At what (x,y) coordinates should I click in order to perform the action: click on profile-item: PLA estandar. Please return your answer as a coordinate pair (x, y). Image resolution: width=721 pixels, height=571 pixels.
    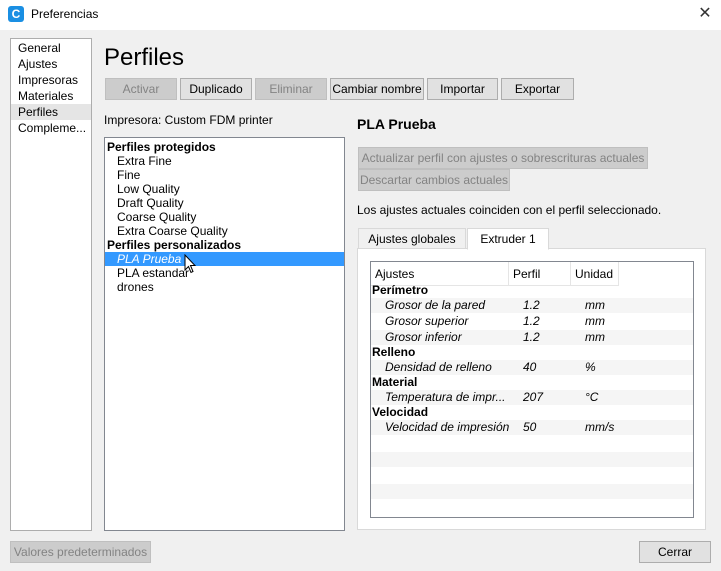
    Looking at the image, I should click on (224, 273).